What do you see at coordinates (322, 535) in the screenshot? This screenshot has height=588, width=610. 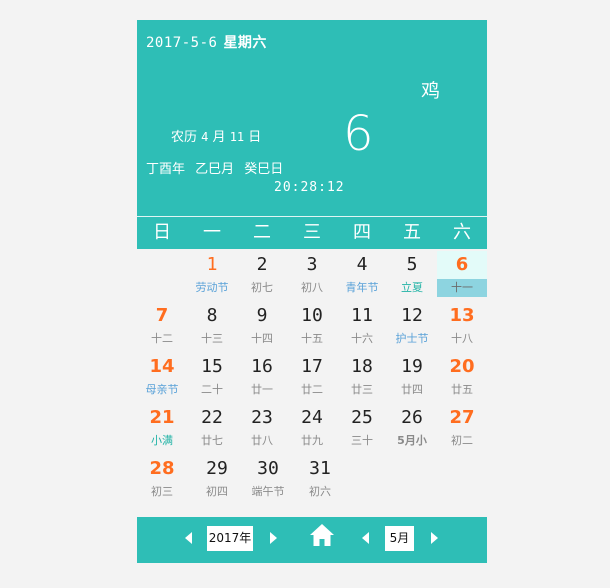 I see `home-icon` at bounding box center [322, 535].